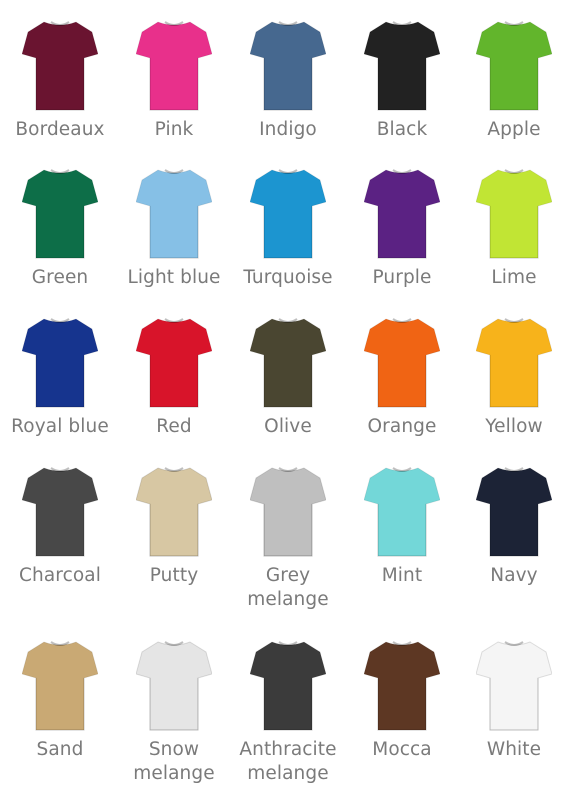 Image resolution: width=574 pixels, height=791 pixels. What do you see at coordinates (174, 575) in the screenshot?
I see `color-label: Putty` at bounding box center [174, 575].